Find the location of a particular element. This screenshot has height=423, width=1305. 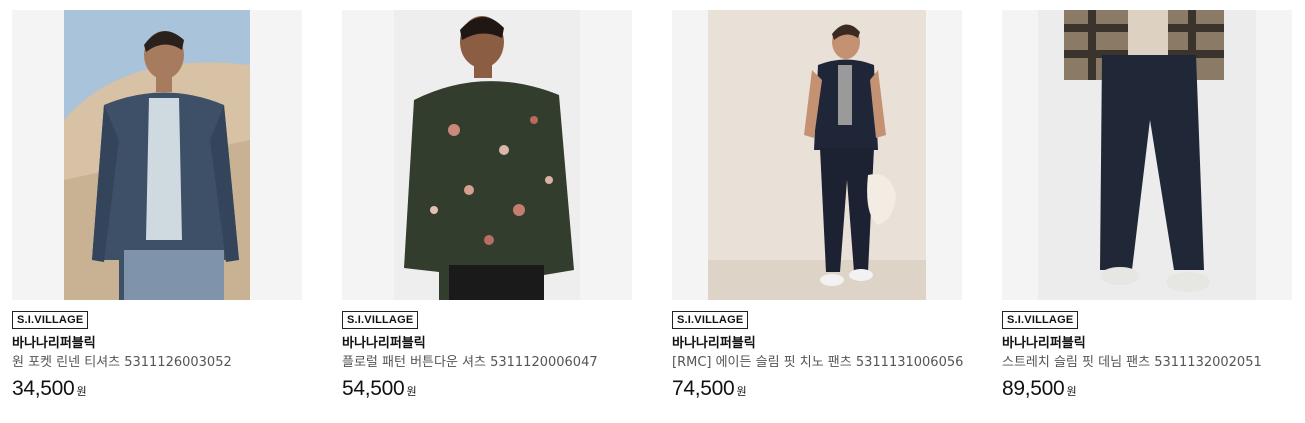

model-photo-chino-pants is located at coordinates (817, 155).